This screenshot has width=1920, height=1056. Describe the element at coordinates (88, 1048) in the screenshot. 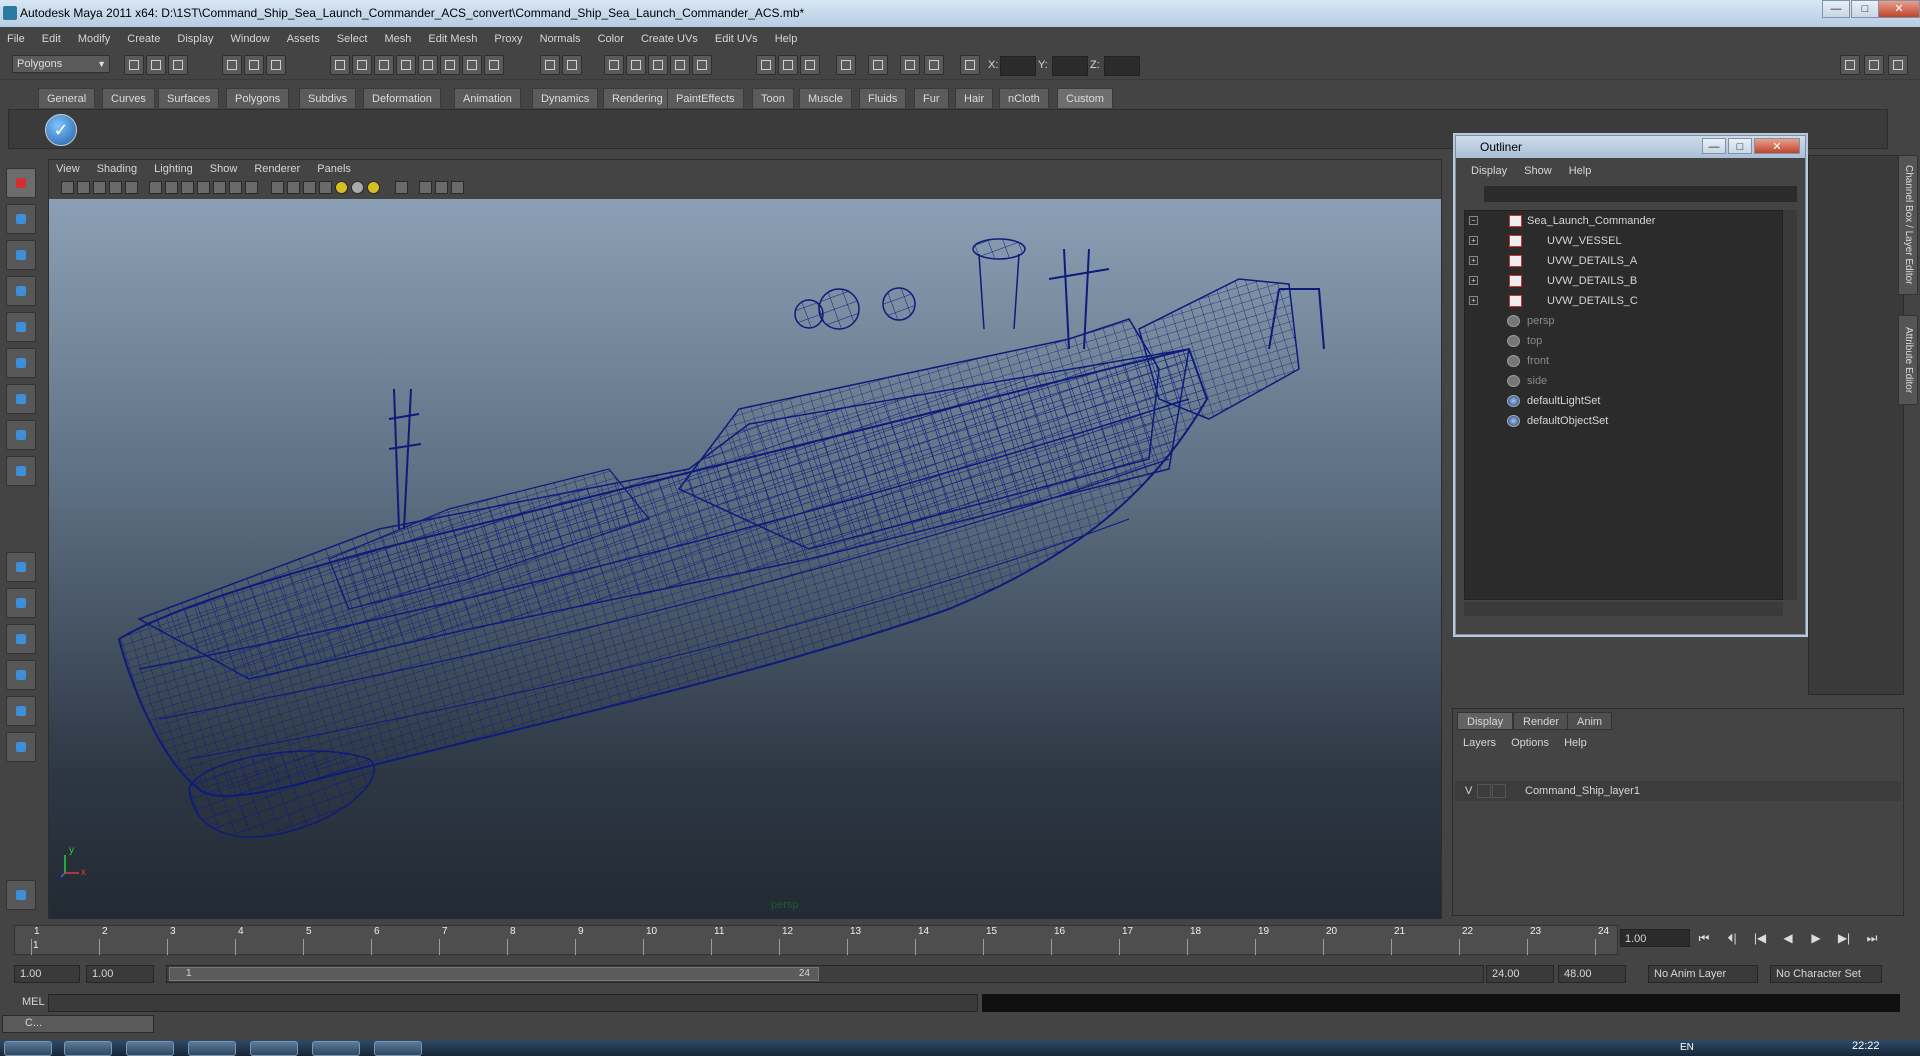

I see `taskbar-browser` at that location.